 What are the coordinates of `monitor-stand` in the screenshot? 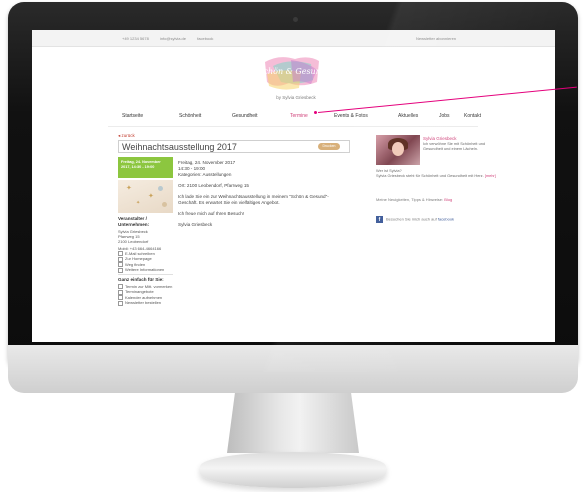 It's located at (293, 423).